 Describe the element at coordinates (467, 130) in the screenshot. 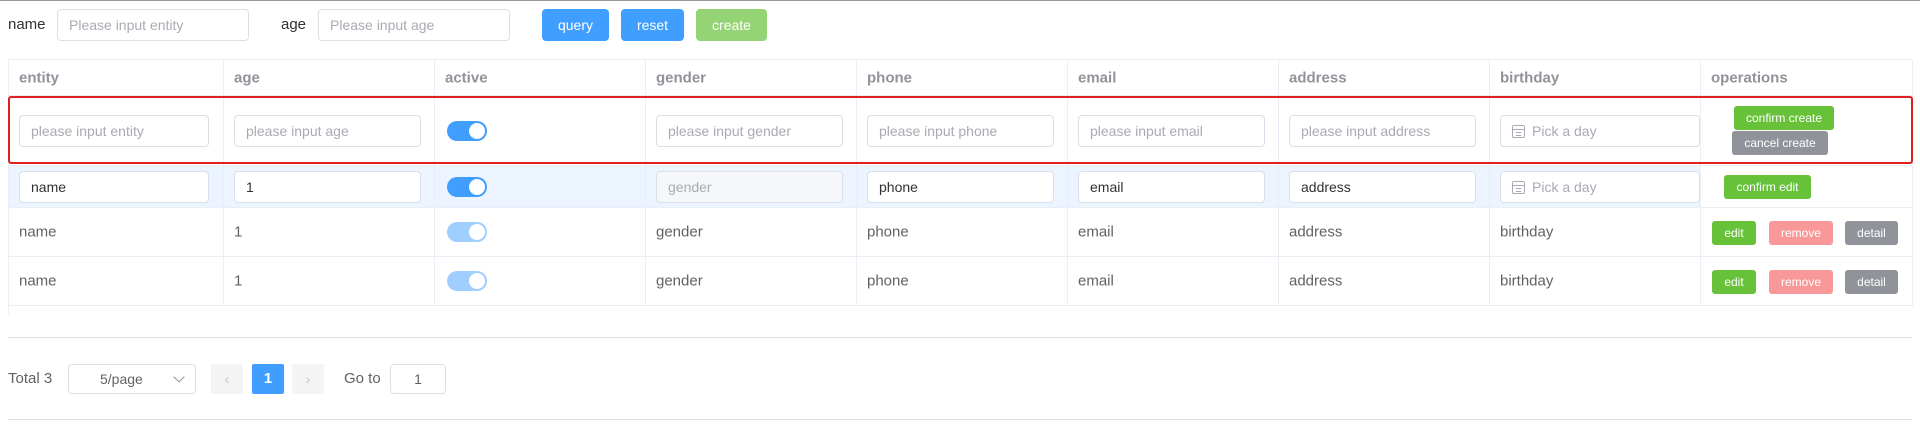

I see `new-active-toggle` at that location.